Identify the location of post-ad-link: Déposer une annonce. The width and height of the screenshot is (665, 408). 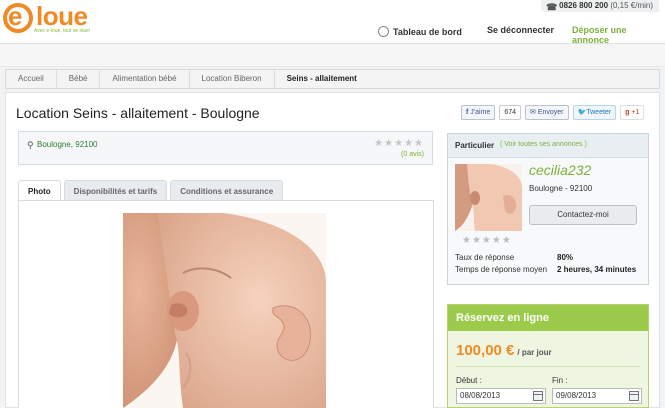
(618, 35).